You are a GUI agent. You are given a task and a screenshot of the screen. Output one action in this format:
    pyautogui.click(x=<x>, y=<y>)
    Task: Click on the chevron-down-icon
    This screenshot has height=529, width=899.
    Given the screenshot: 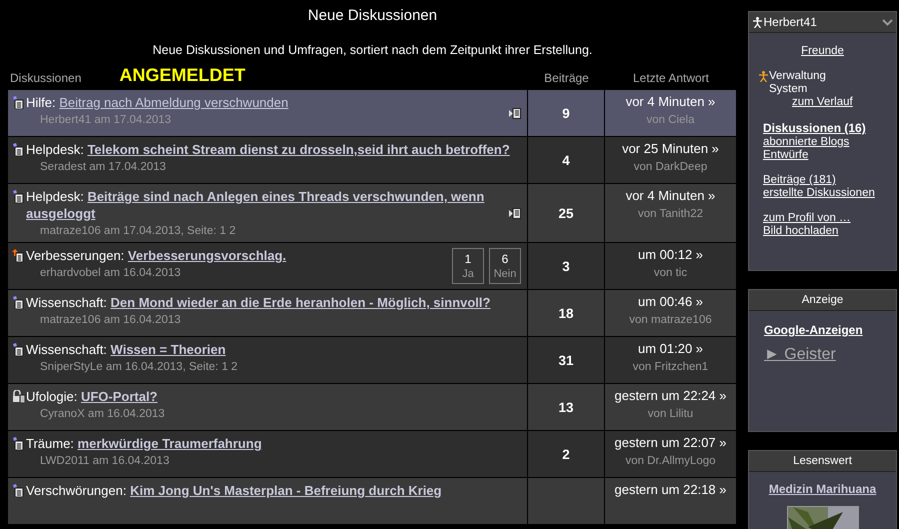 What is the action you would take?
    pyautogui.click(x=887, y=22)
    